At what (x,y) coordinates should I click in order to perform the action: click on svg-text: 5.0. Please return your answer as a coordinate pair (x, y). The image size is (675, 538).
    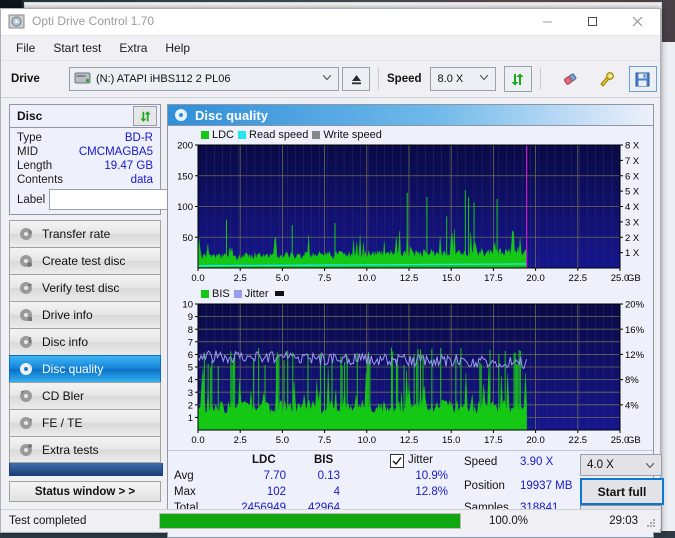
    Looking at the image, I should click on (282, 440).